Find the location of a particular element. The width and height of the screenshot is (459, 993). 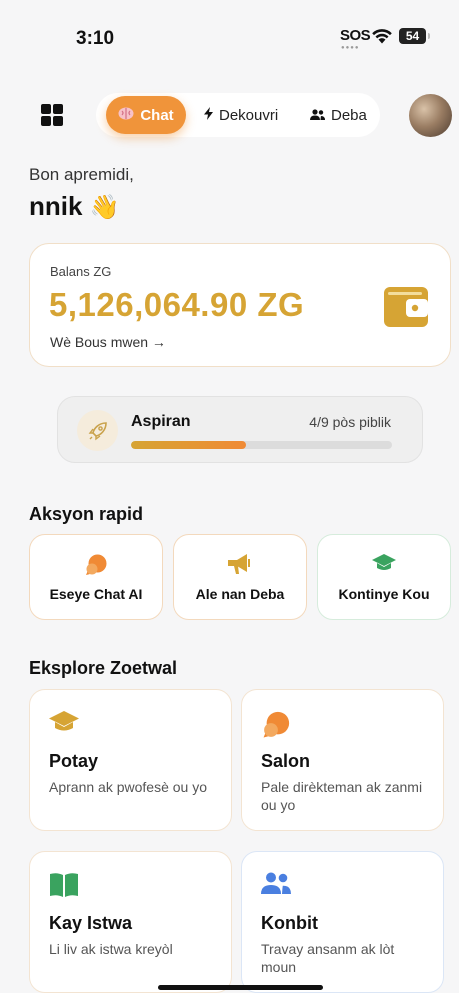

balance-card: Balans ZG 5,126,064.90 ZG Wè Bous mwen → is located at coordinates (240, 305).